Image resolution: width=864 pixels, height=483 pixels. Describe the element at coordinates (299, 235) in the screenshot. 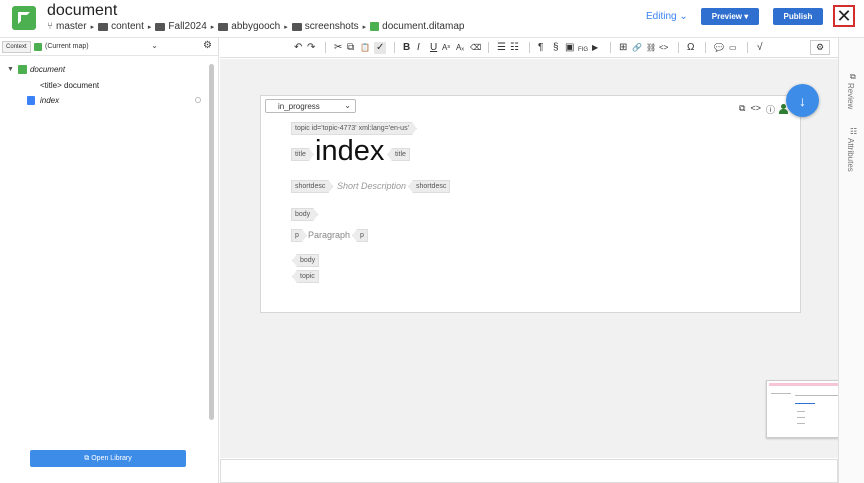

I see `tag-p-start: p` at that location.